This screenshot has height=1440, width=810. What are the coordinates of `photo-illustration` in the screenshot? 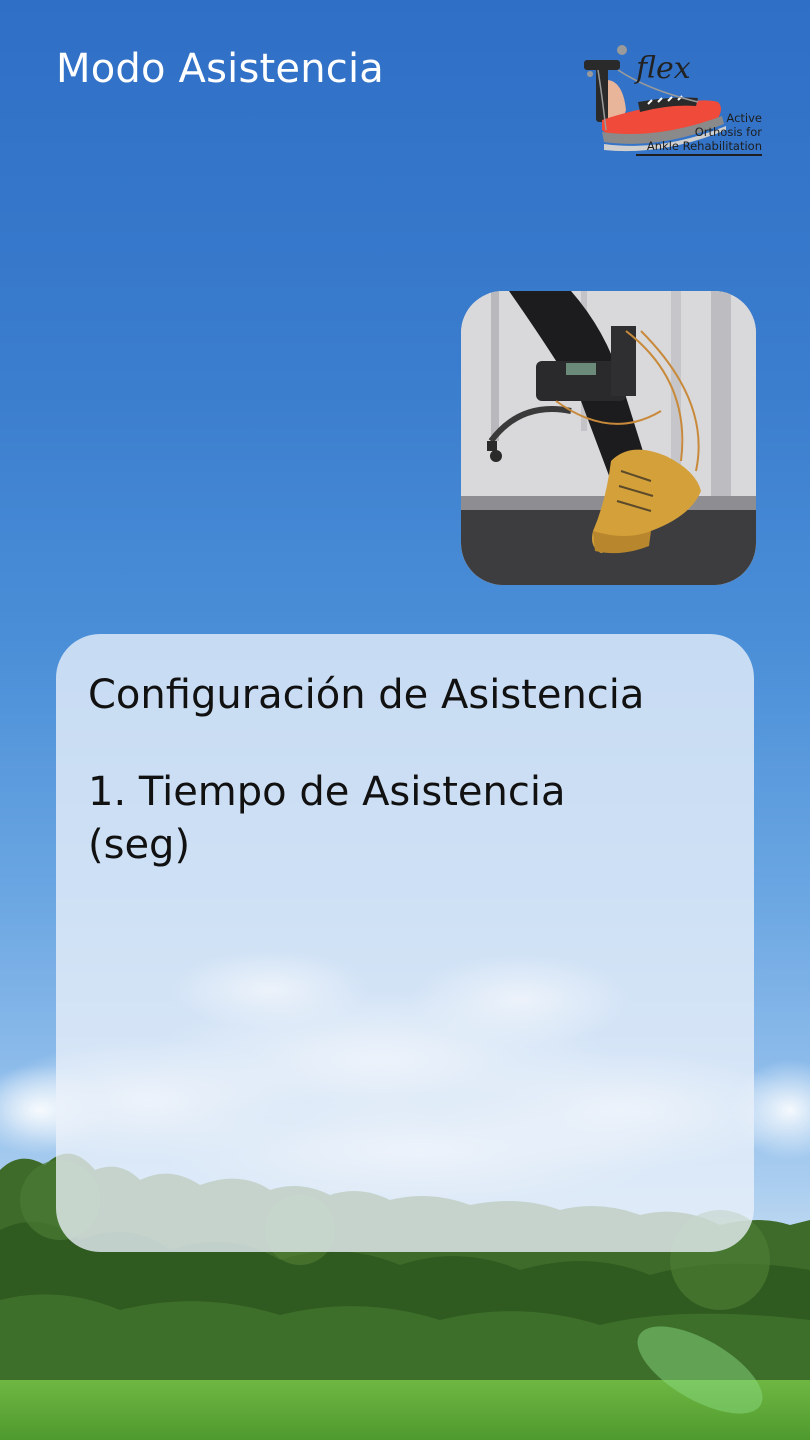 It's located at (608, 438).